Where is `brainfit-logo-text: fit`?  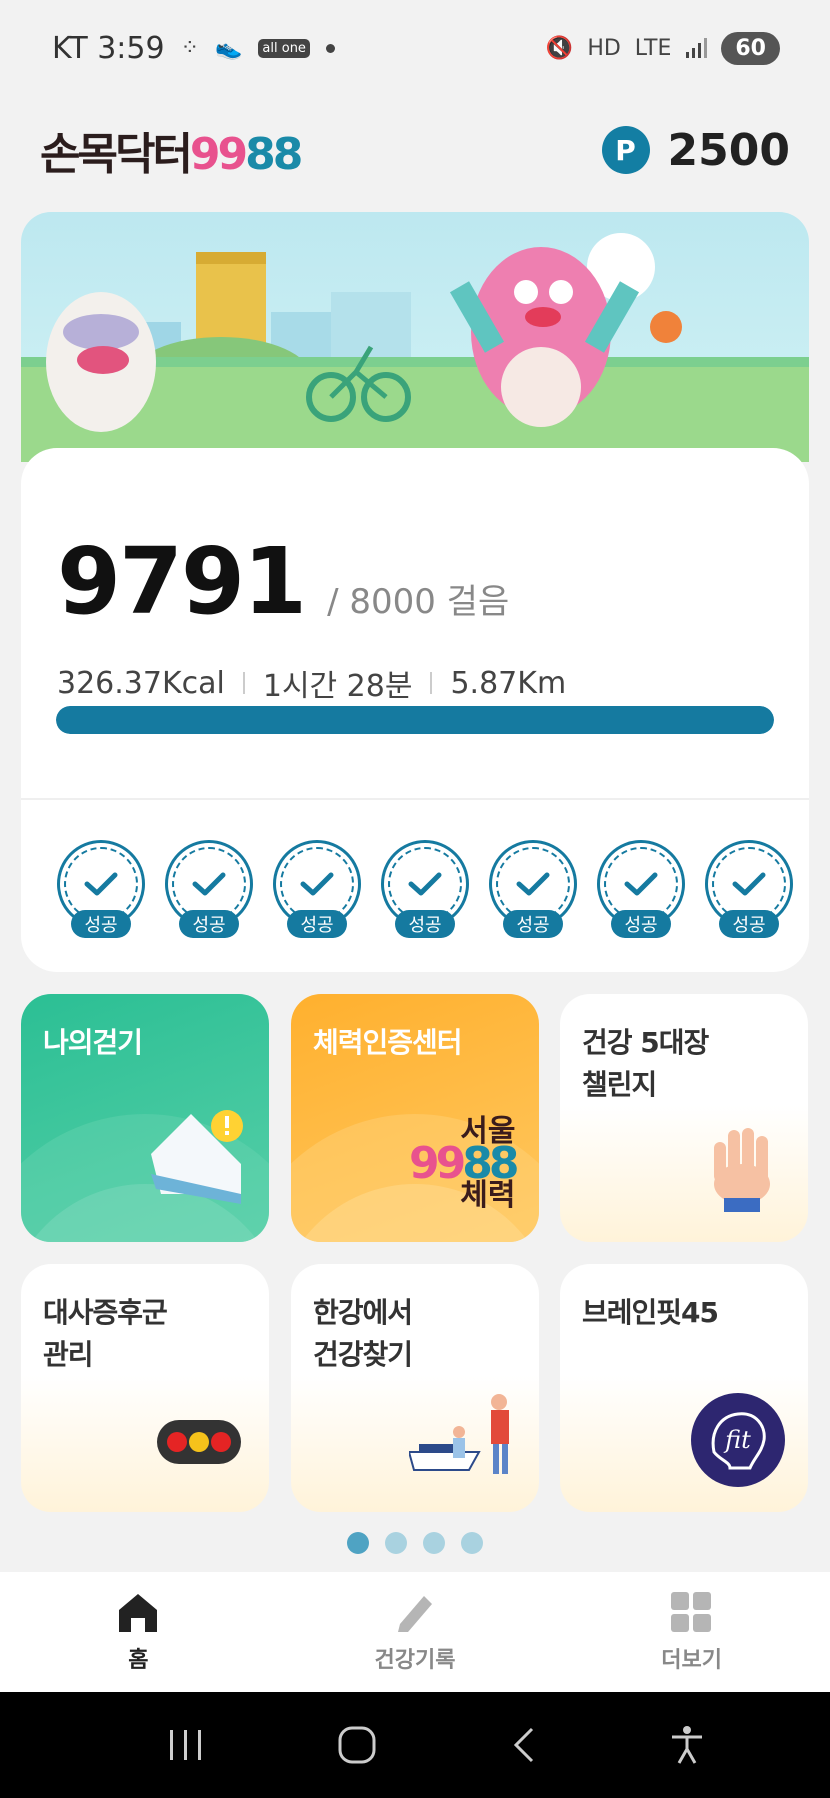 brainfit-logo-text: fit is located at coordinates (737, 1440).